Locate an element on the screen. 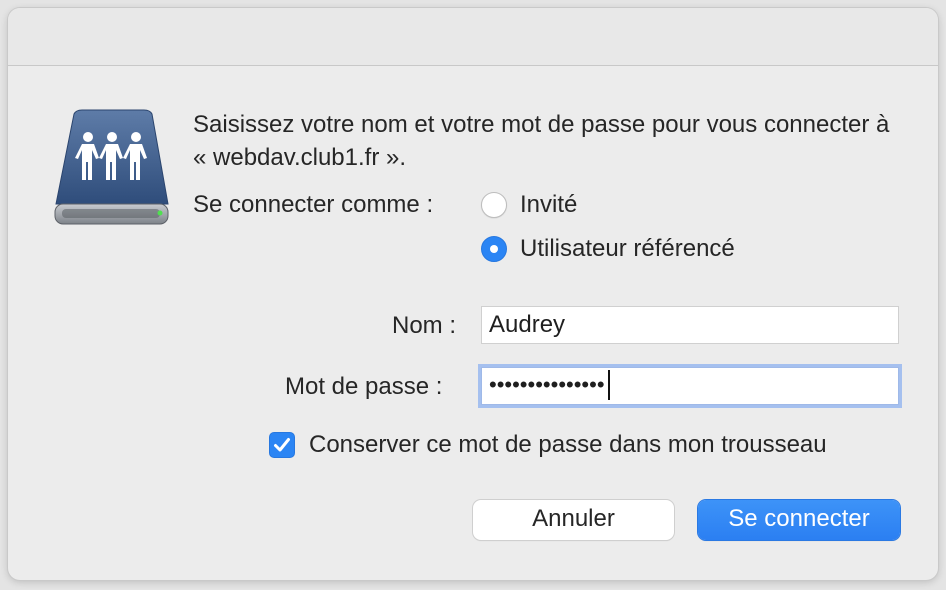 The image size is (946, 590). network-server-icon is located at coordinates (112, 169).